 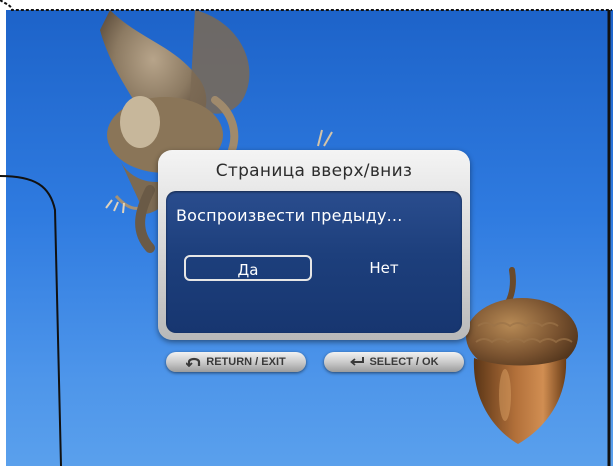 What do you see at coordinates (384, 268) in the screenshot?
I see `no-button: Нет` at bounding box center [384, 268].